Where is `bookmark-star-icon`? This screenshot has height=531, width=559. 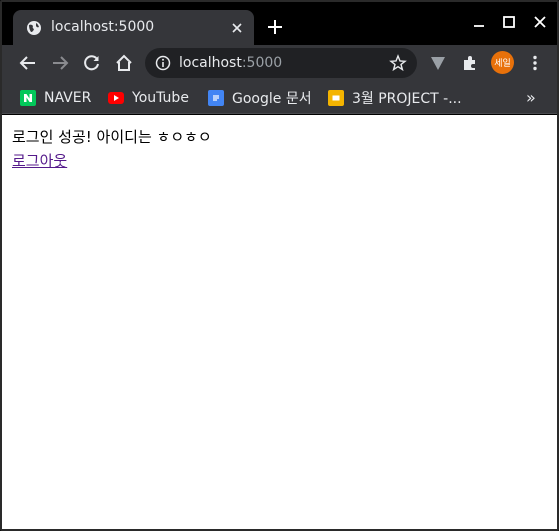 bookmark-star-icon is located at coordinates (398, 63).